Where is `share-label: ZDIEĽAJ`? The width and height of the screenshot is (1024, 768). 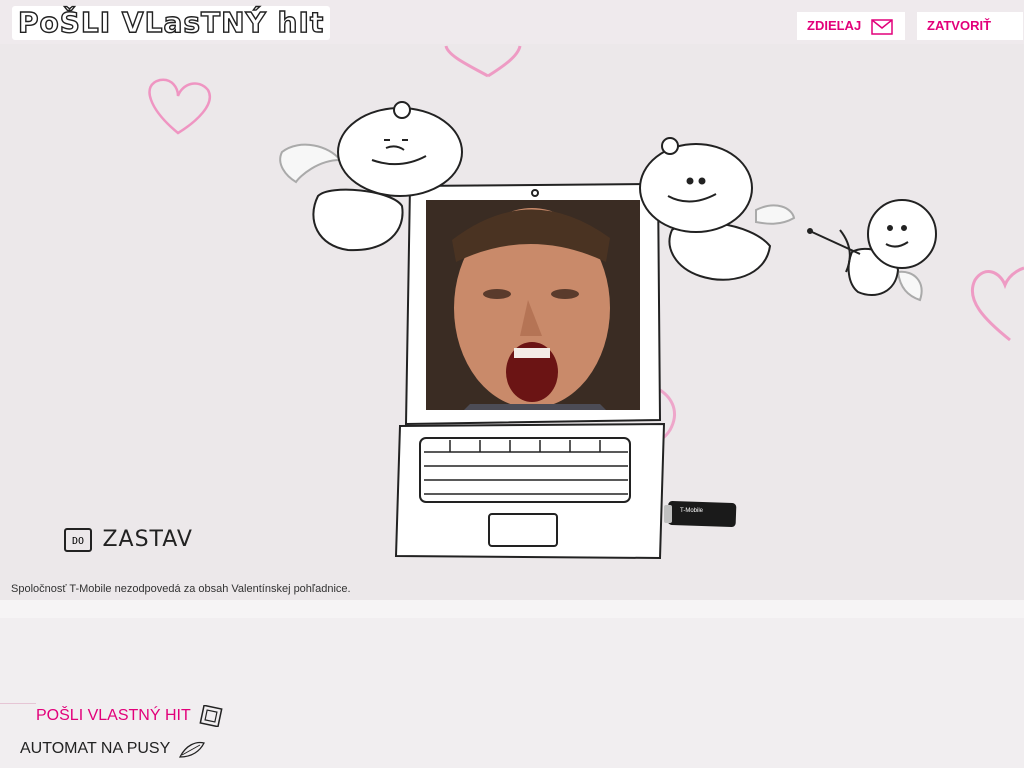 share-label: ZDIEĽAJ is located at coordinates (834, 25).